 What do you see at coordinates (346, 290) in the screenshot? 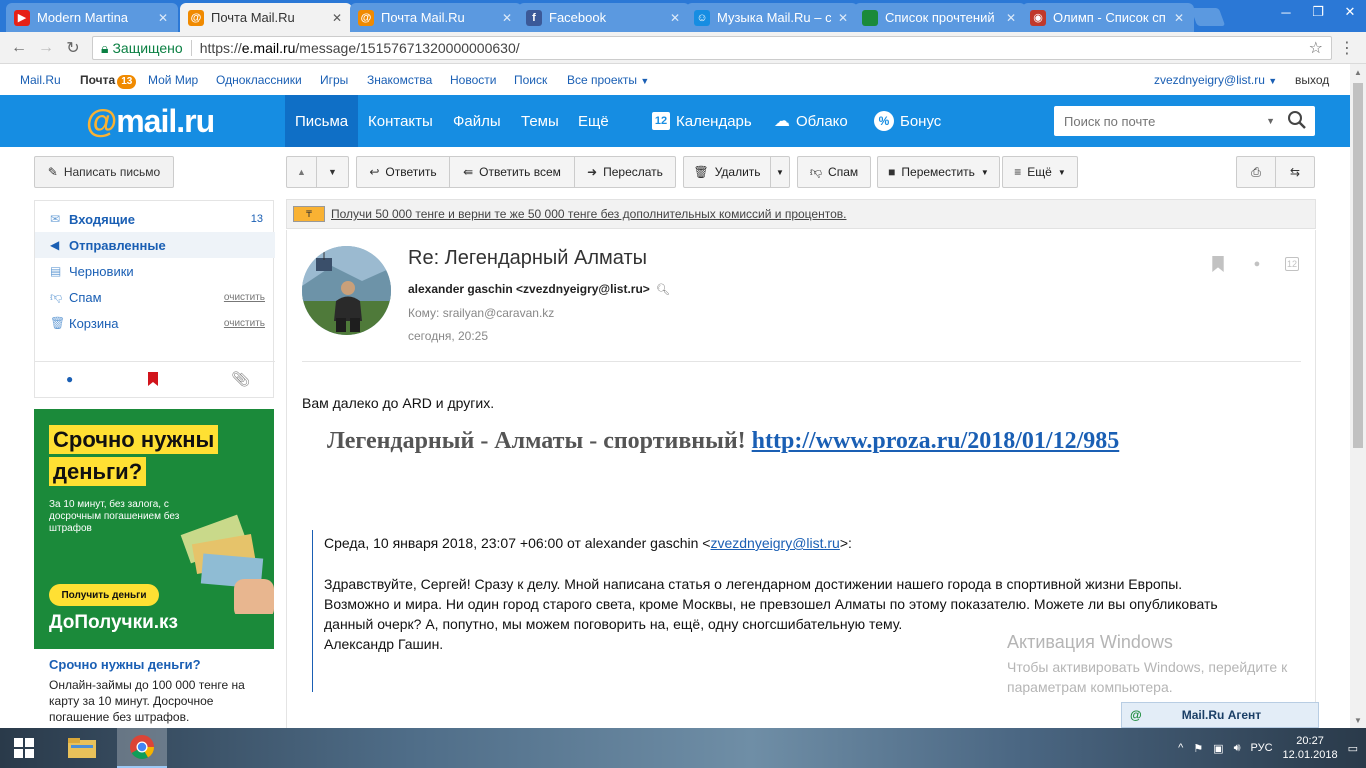
I see `sender-avatar` at bounding box center [346, 290].